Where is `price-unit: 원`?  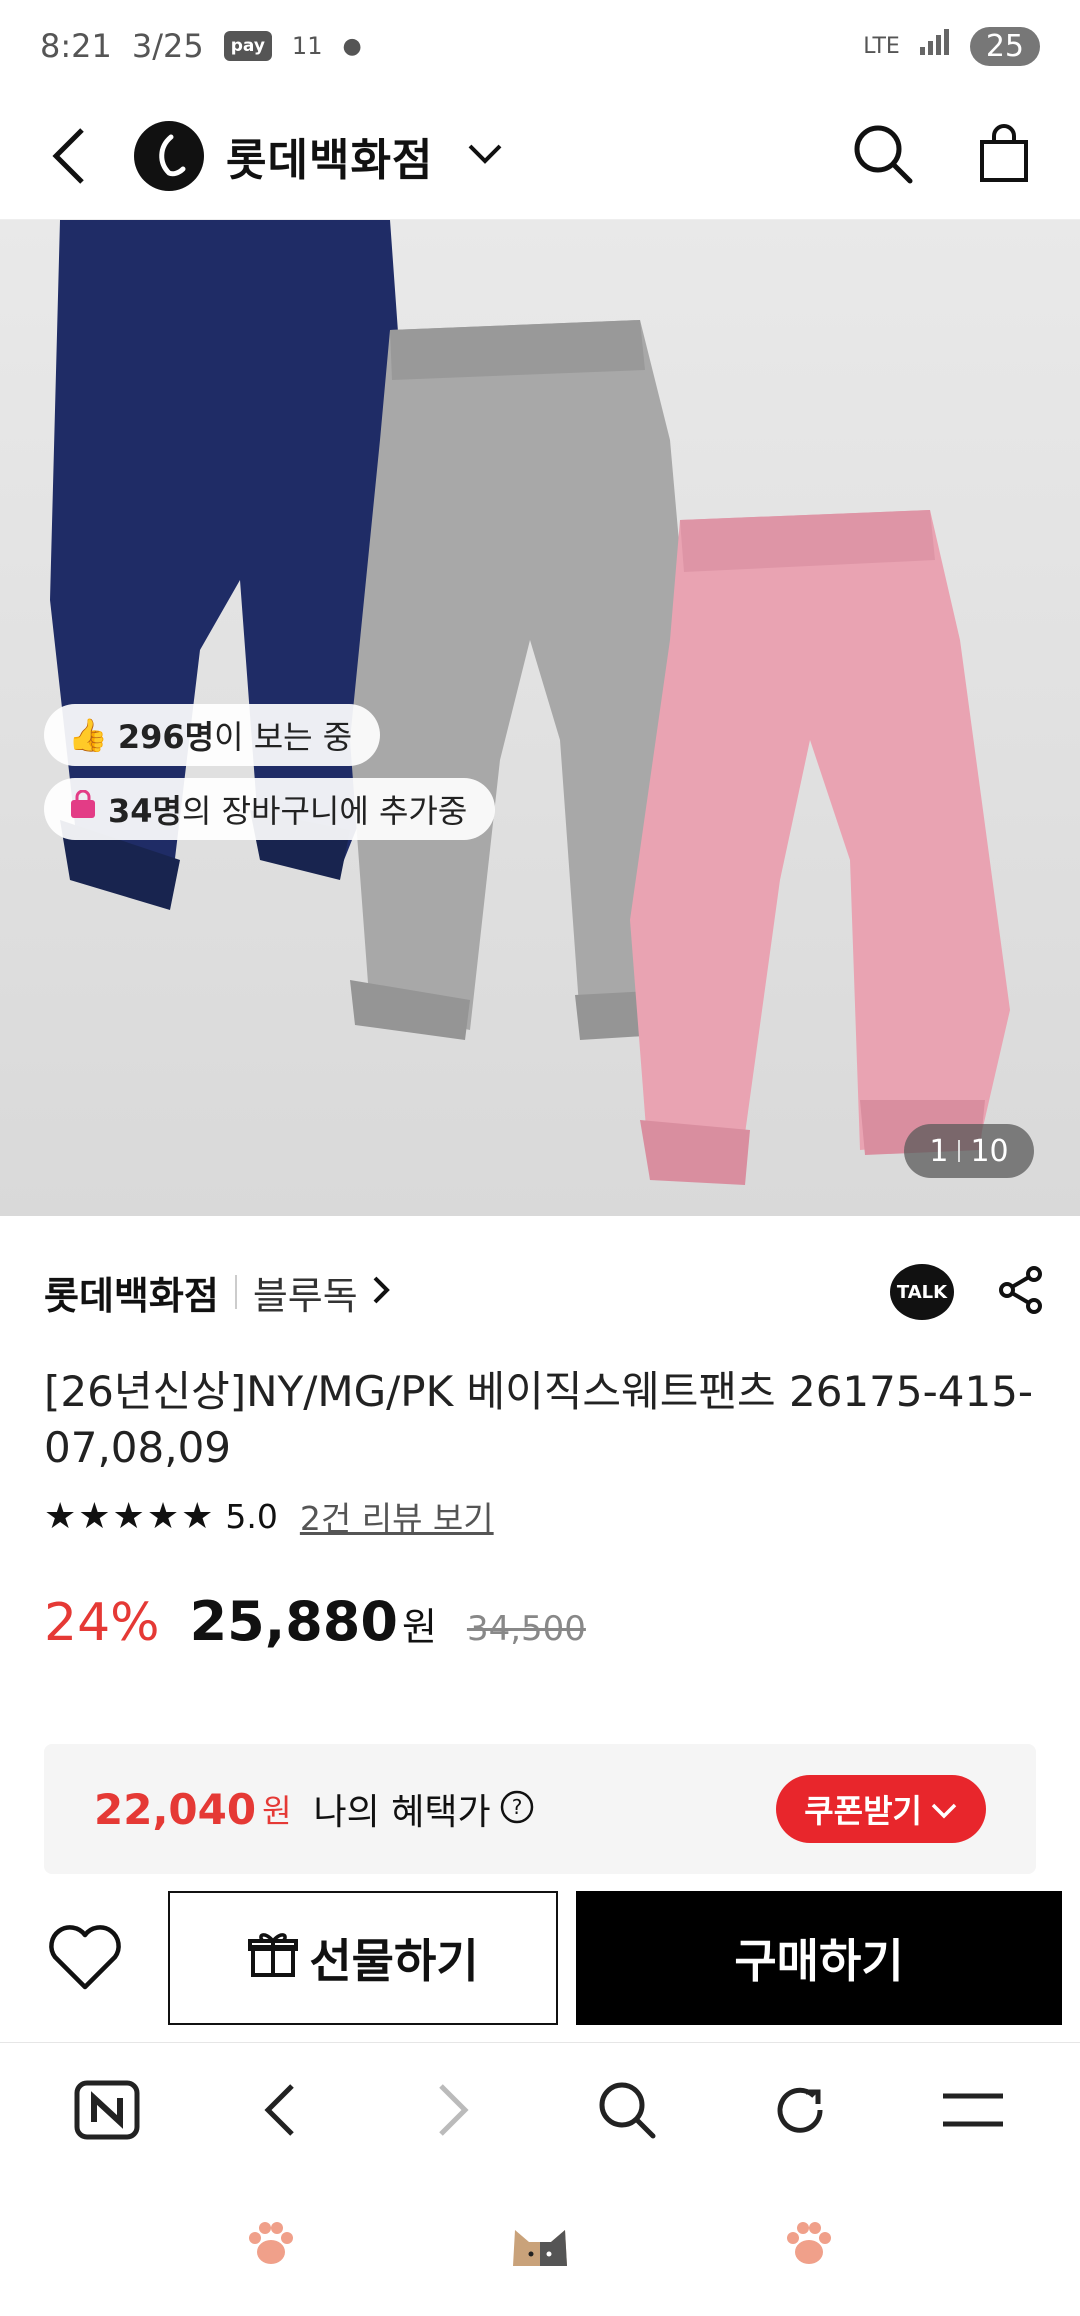 price-unit: 원 is located at coordinates (419, 1627).